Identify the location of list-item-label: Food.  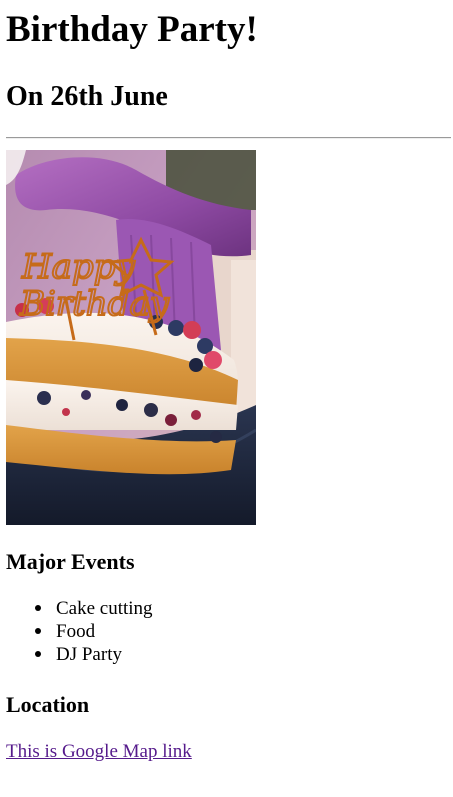
(76, 631).